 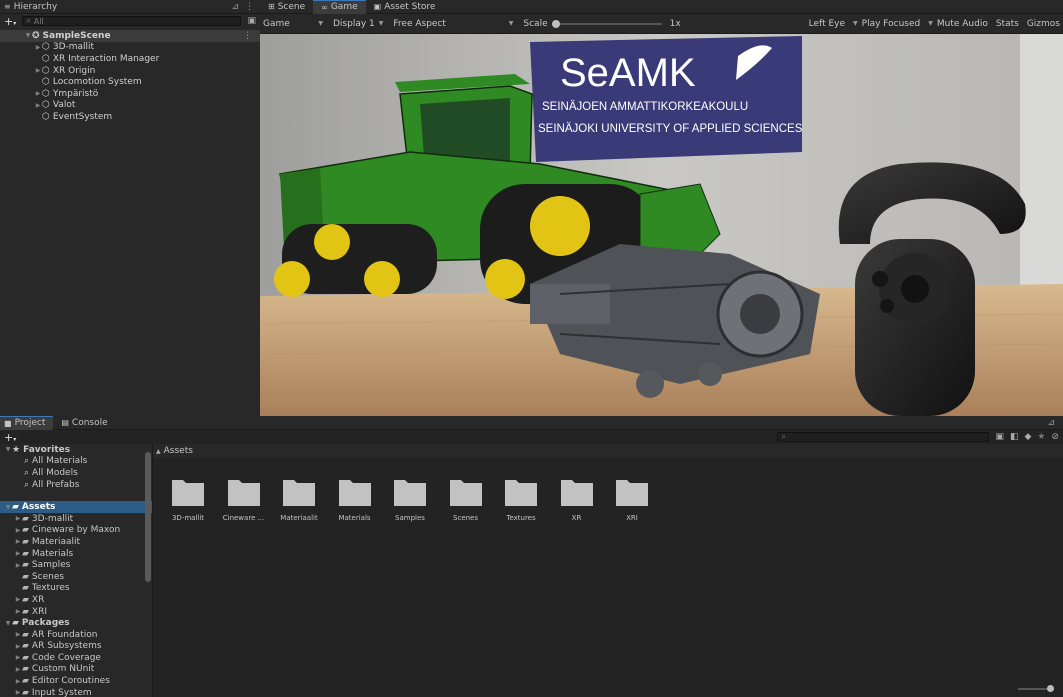 What do you see at coordinates (76, 635) in the screenshot?
I see `package-item: ▶ ▰ AR Foundation` at bounding box center [76, 635].